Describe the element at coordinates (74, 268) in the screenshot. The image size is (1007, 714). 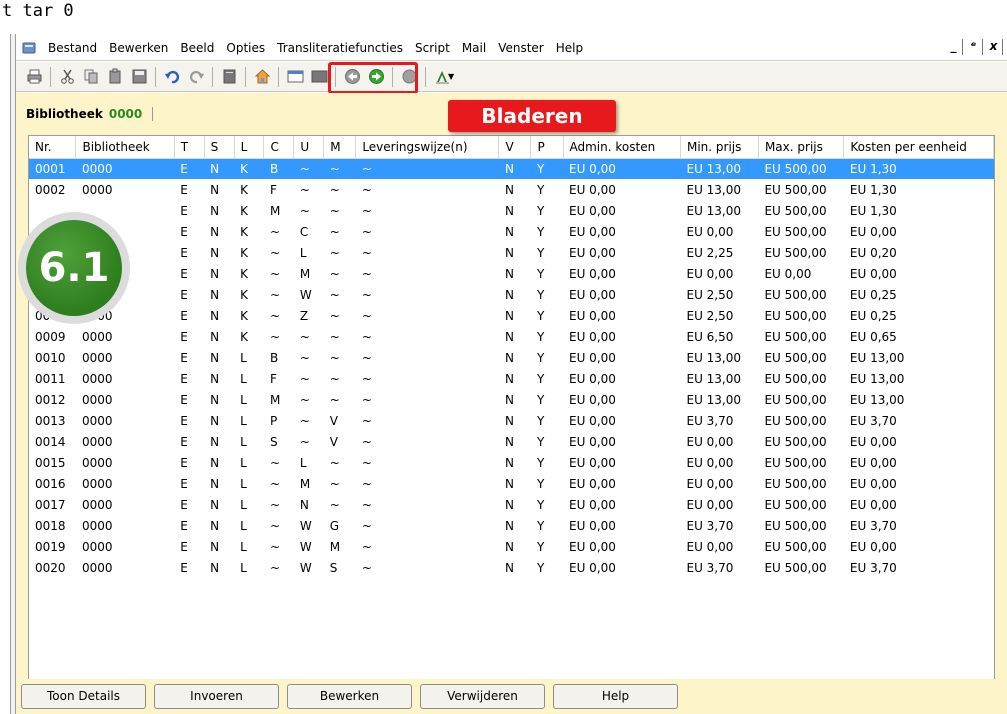
I see `step-badge-label: 6.1` at that location.